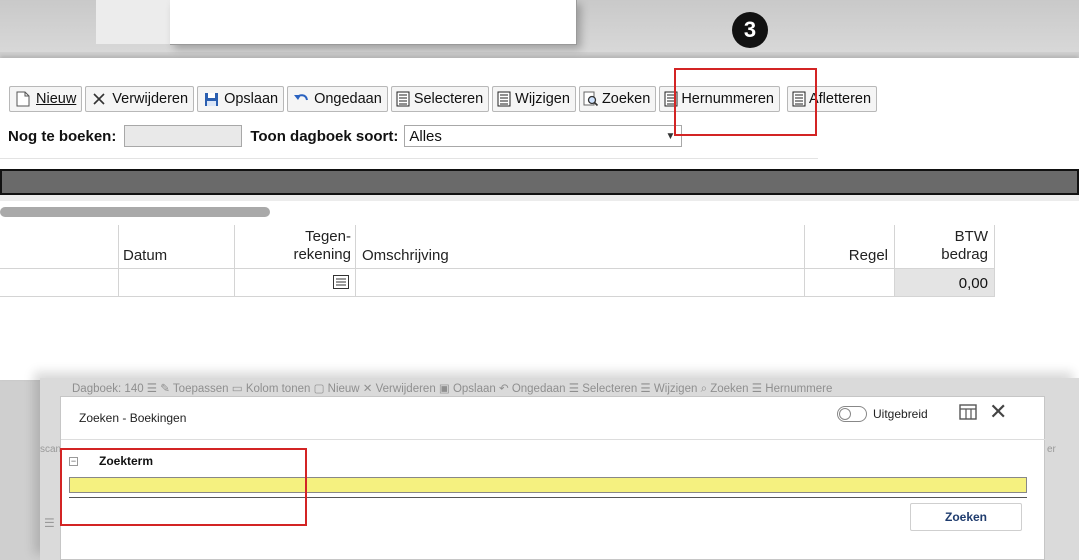 The image size is (1079, 560). Describe the element at coordinates (341, 284) in the screenshot. I see `lookup-list-icon` at that location.